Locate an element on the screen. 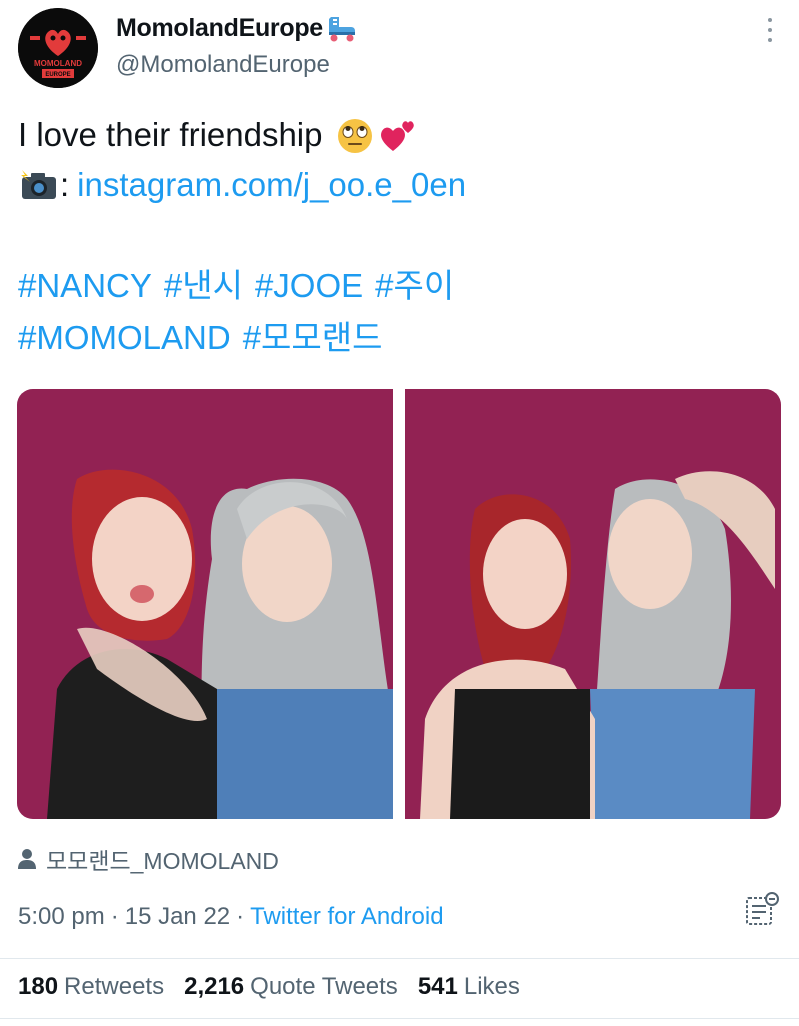  analytics-button is located at coordinates (762, 910).